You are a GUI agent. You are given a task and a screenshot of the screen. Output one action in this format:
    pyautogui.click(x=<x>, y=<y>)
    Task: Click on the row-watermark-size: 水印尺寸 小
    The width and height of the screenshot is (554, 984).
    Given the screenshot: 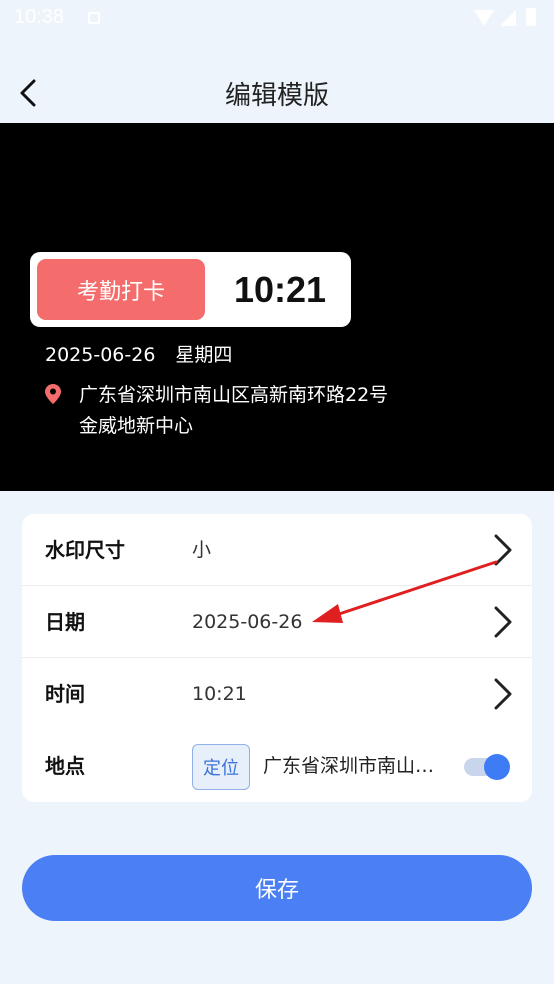 What is the action you would take?
    pyautogui.click(x=277, y=550)
    